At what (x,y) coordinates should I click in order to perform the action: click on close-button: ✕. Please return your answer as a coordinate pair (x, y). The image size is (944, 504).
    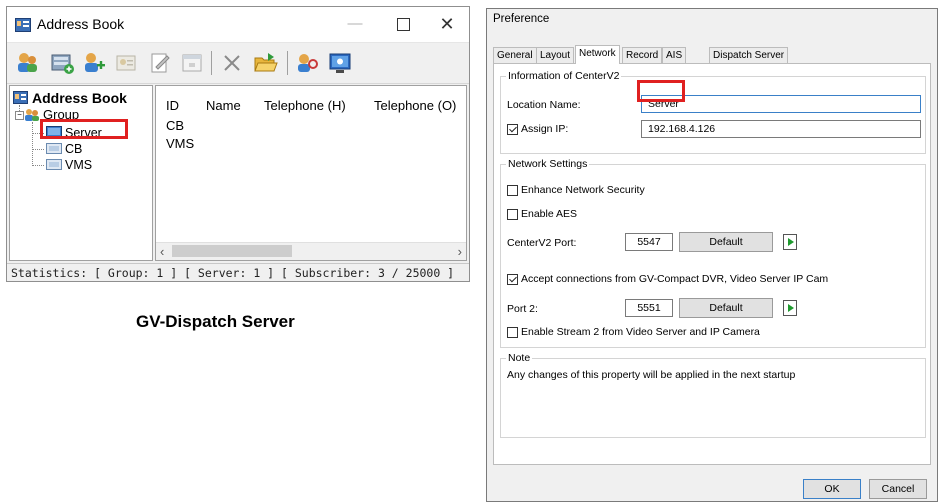
    Looking at the image, I should click on (447, 24).